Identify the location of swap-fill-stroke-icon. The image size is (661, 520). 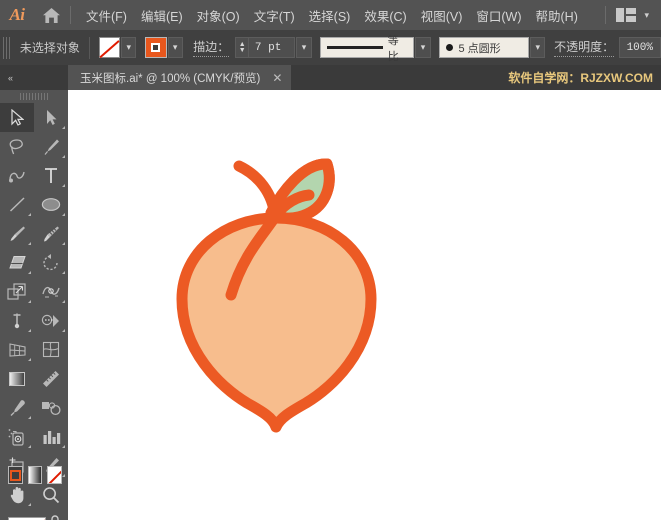
(57, 517).